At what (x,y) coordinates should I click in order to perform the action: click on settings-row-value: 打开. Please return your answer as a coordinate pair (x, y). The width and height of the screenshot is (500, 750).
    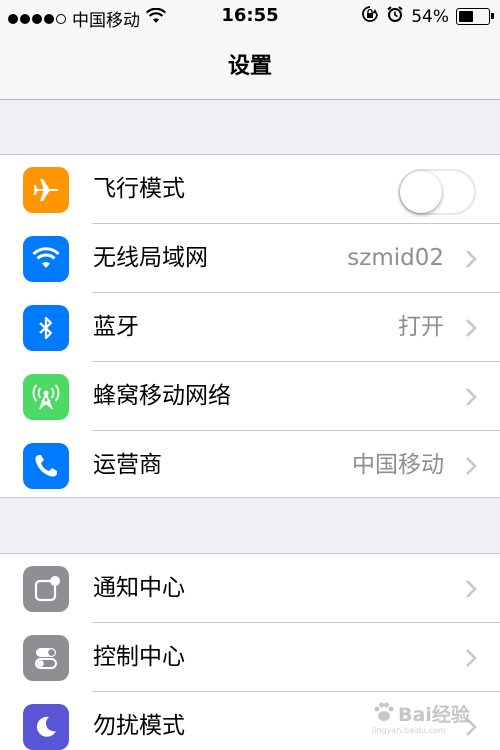
    Looking at the image, I should click on (421, 327).